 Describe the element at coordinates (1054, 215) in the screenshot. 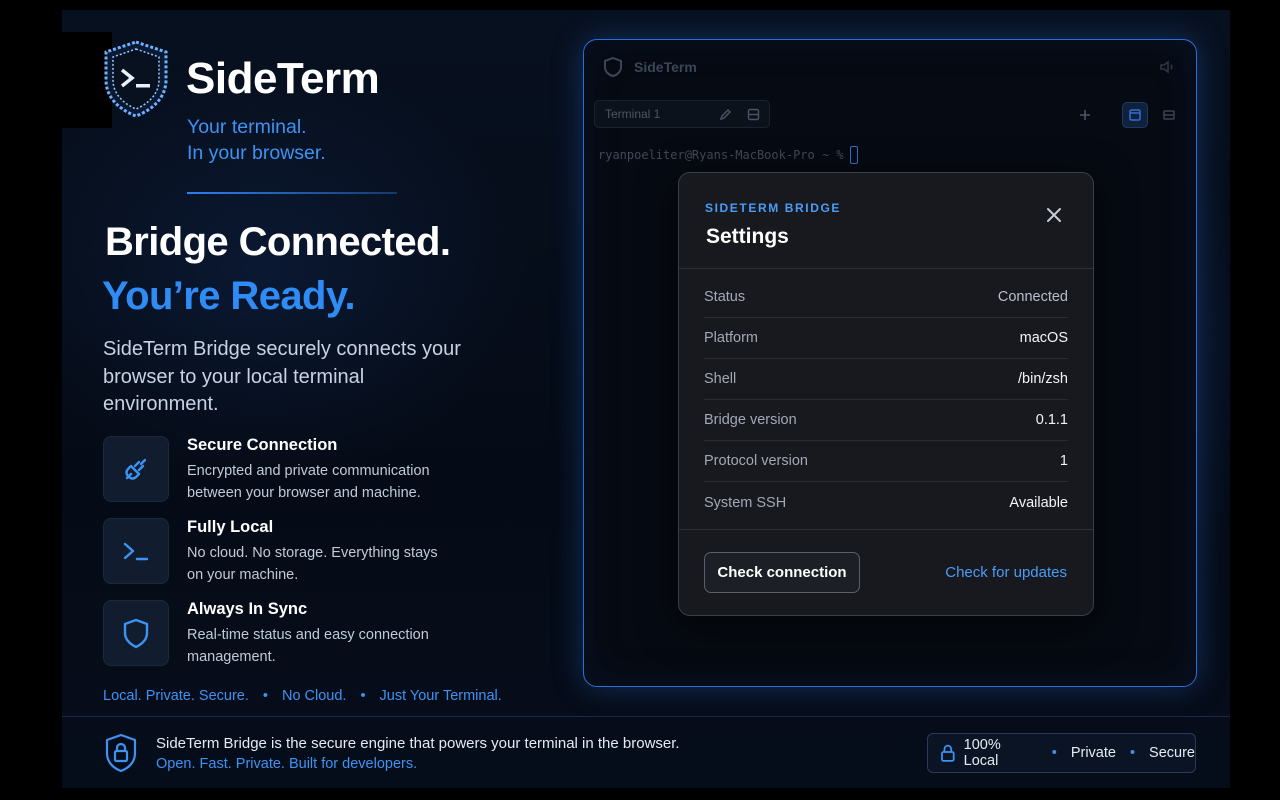

I see `close-icon` at that location.